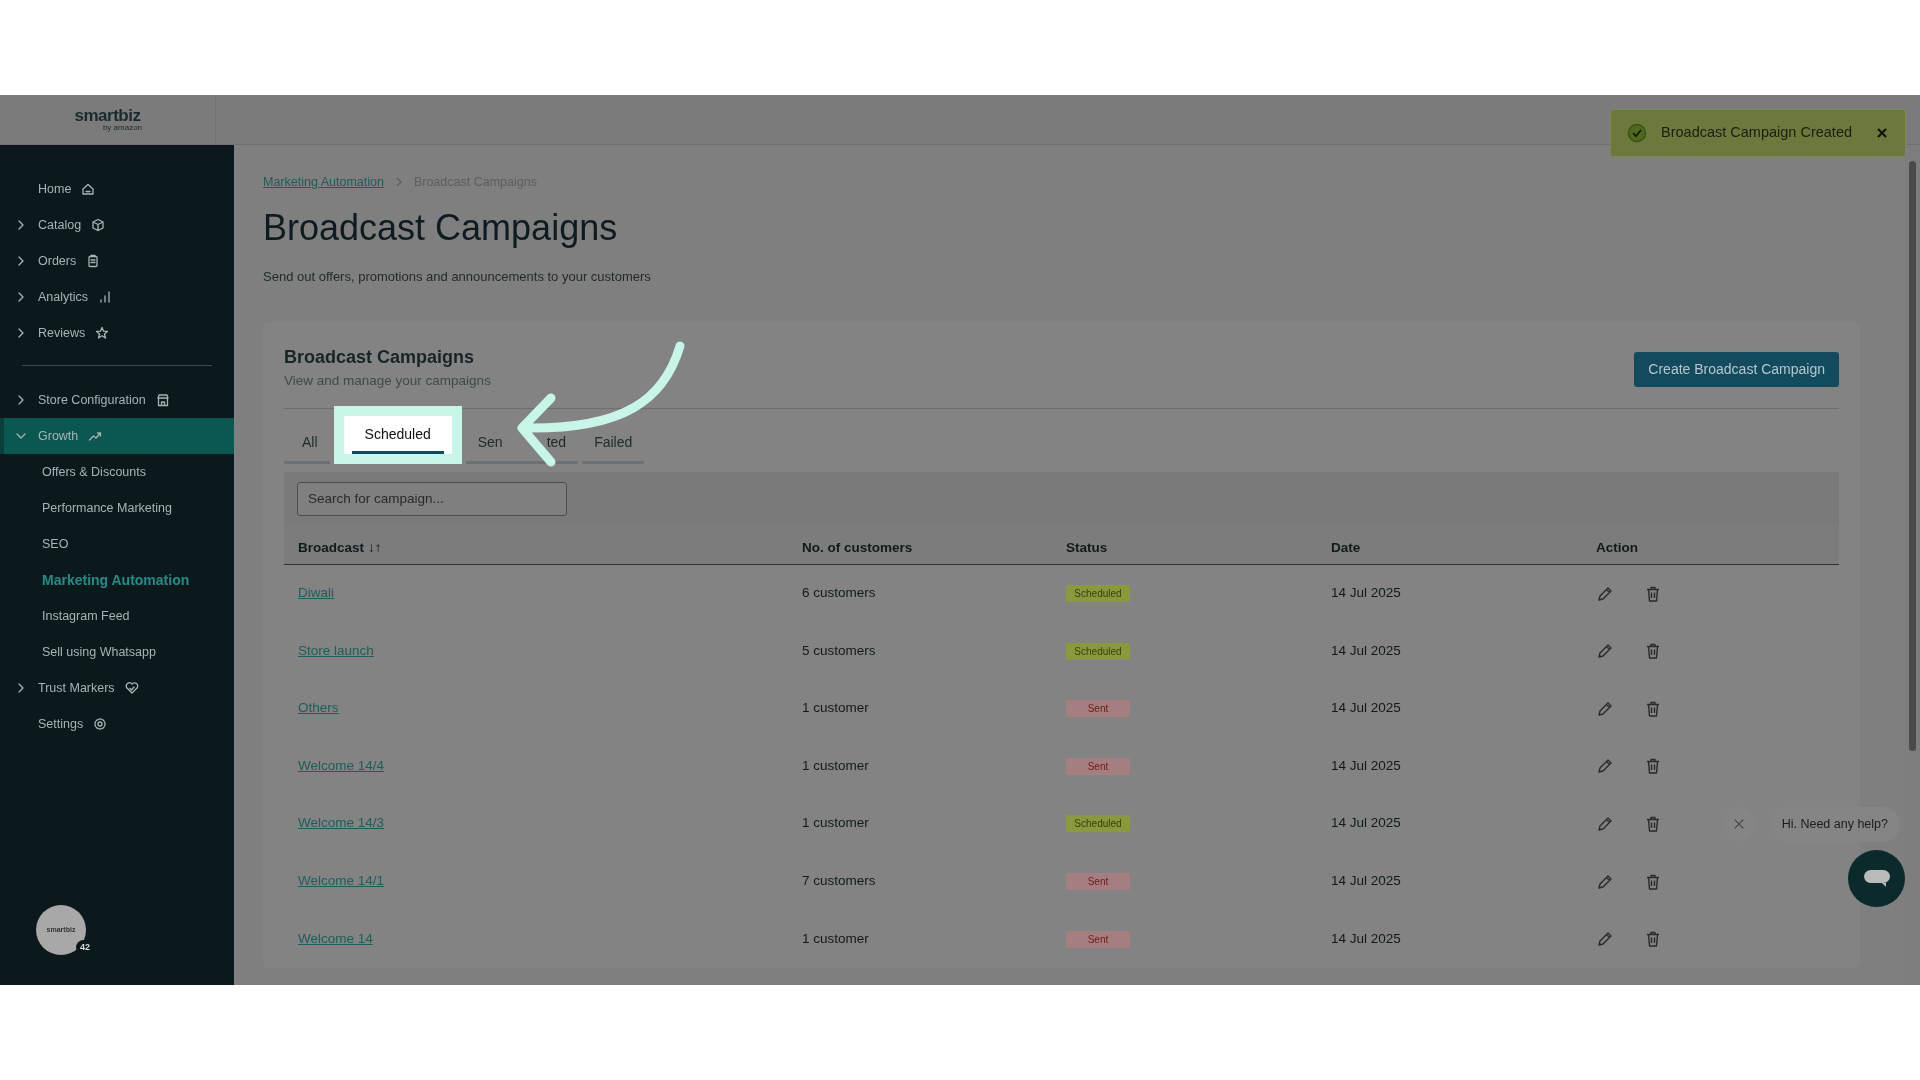 The image size is (1920, 1080). Describe the element at coordinates (105, 297) in the screenshot. I see `bar-chart-icon` at that location.